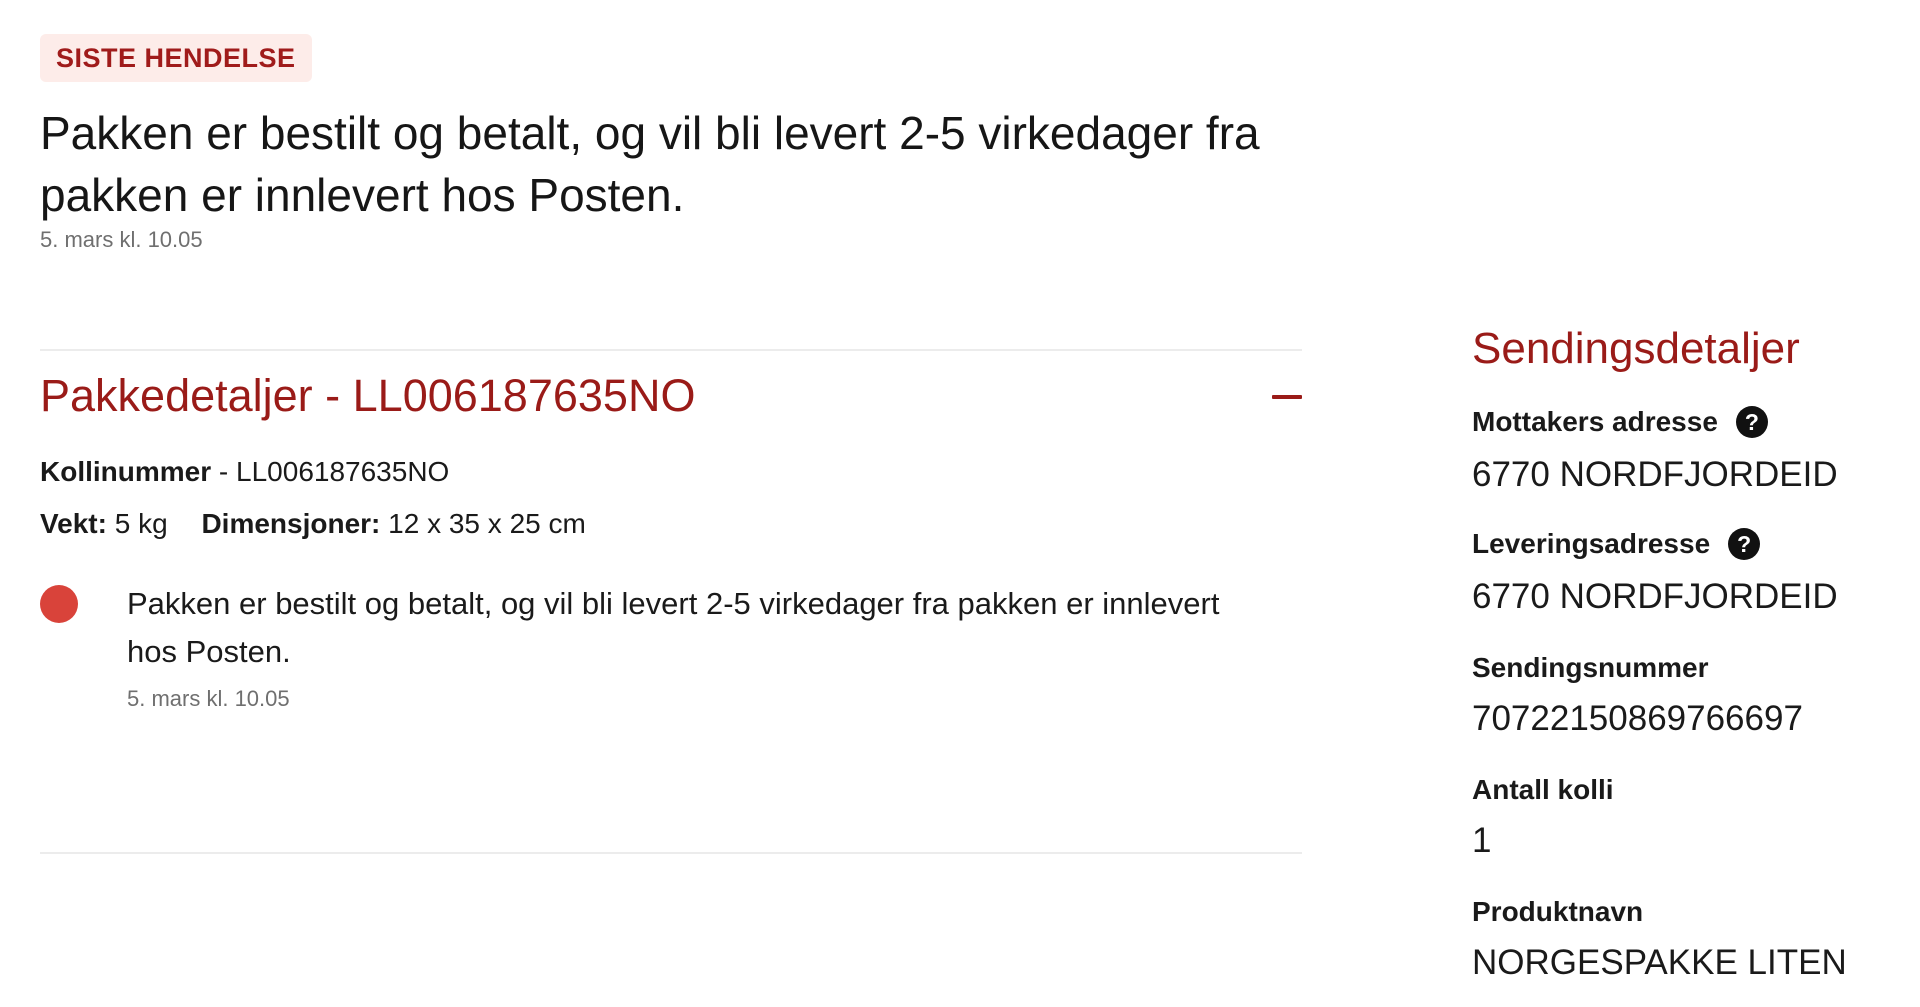  I want to click on dimensions-label: Dimensjoner:, so click(291, 523).